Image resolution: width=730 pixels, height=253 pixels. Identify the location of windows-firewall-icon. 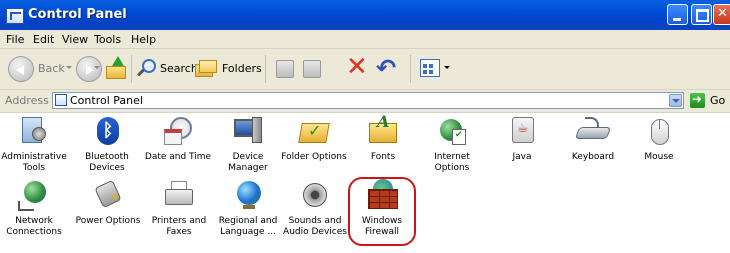
(382, 195).